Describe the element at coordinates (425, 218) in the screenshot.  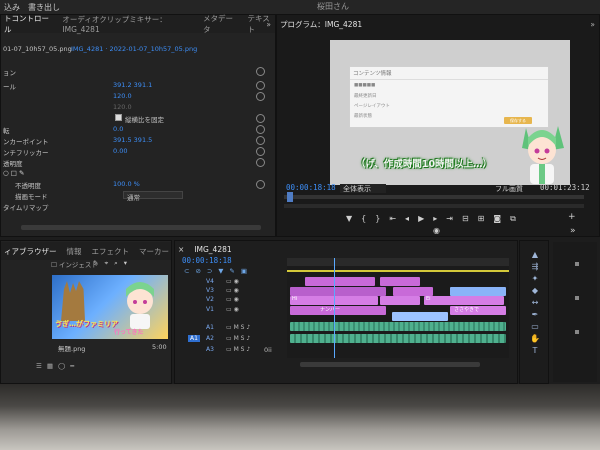
I see `play-icon: ▶` at that location.